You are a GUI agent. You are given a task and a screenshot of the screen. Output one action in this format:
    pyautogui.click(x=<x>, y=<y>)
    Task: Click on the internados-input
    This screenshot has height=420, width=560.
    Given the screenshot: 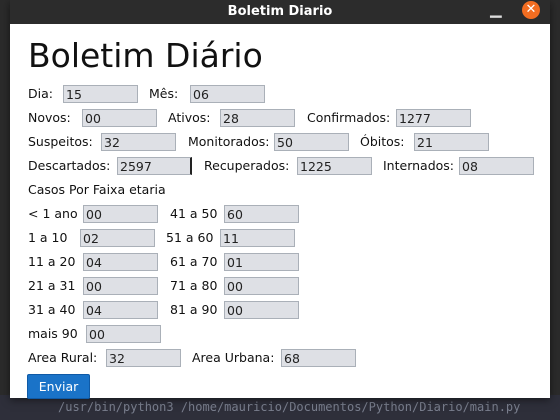 What is the action you would take?
    pyautogui.click(x=496, y=166)
    